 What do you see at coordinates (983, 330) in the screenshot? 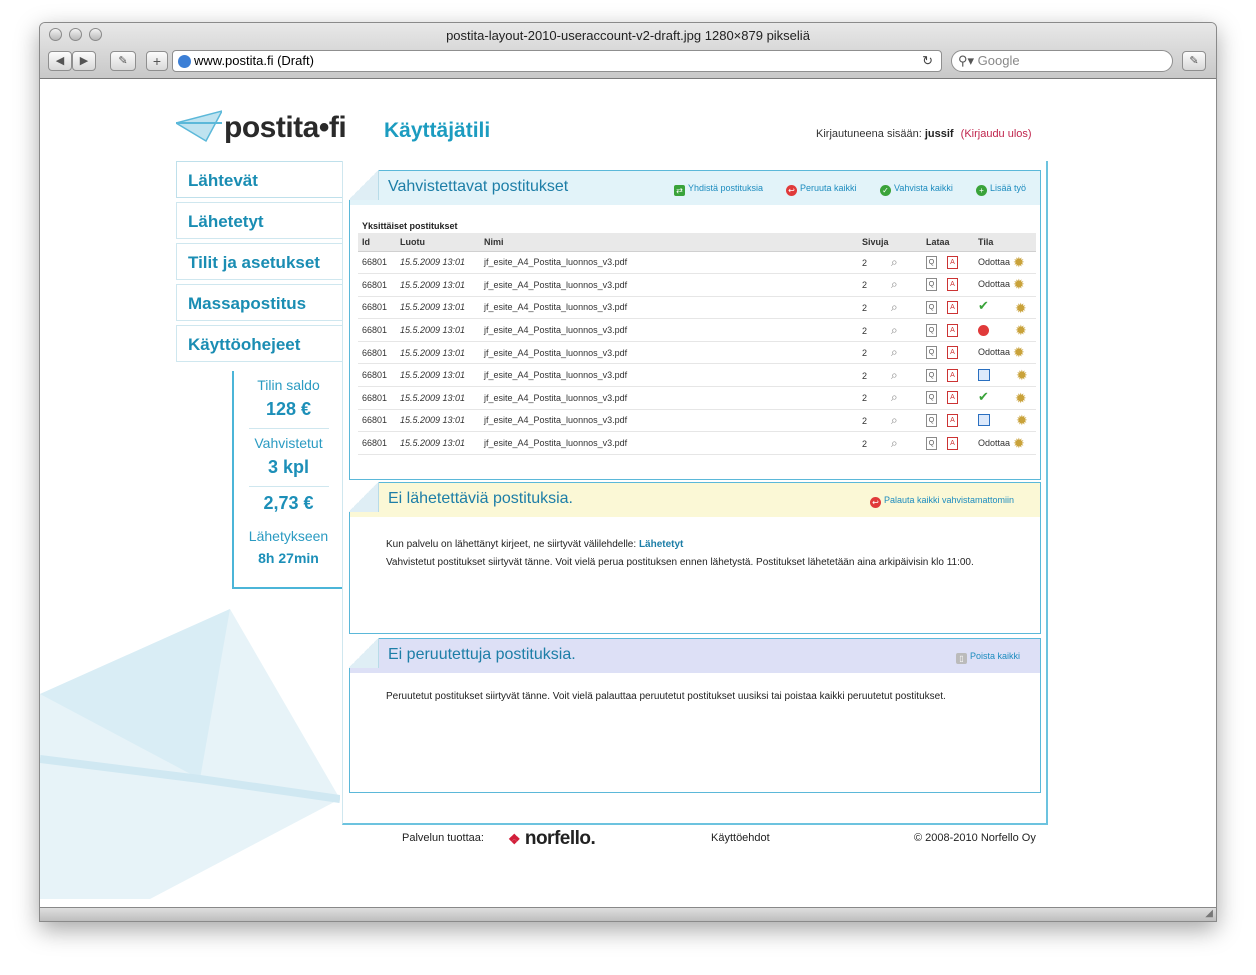
I see `cancelled-icon` at bounding box center [983, 330].